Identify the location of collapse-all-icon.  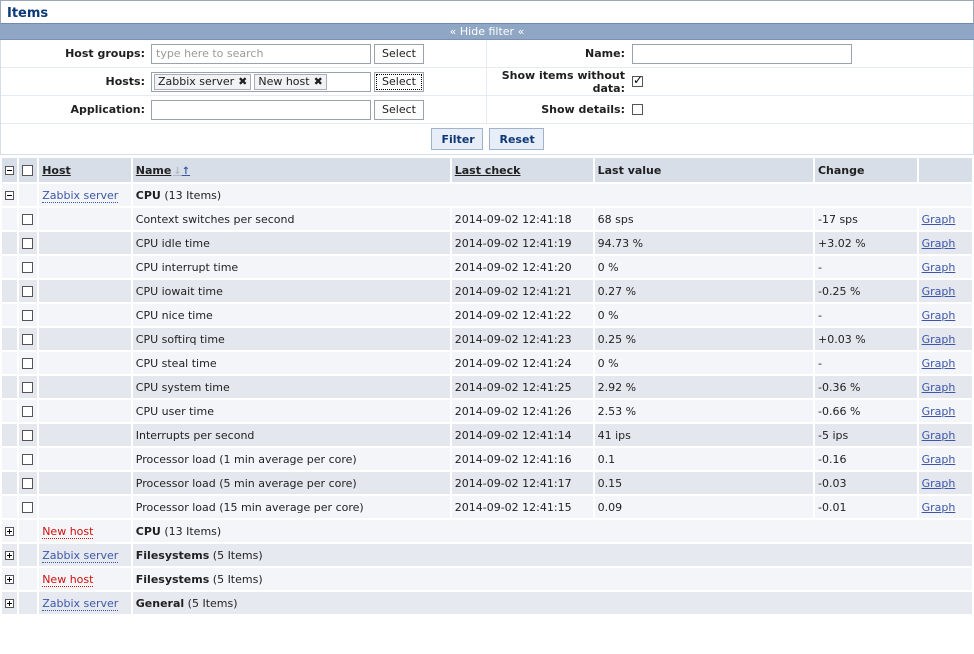
(9, 170).